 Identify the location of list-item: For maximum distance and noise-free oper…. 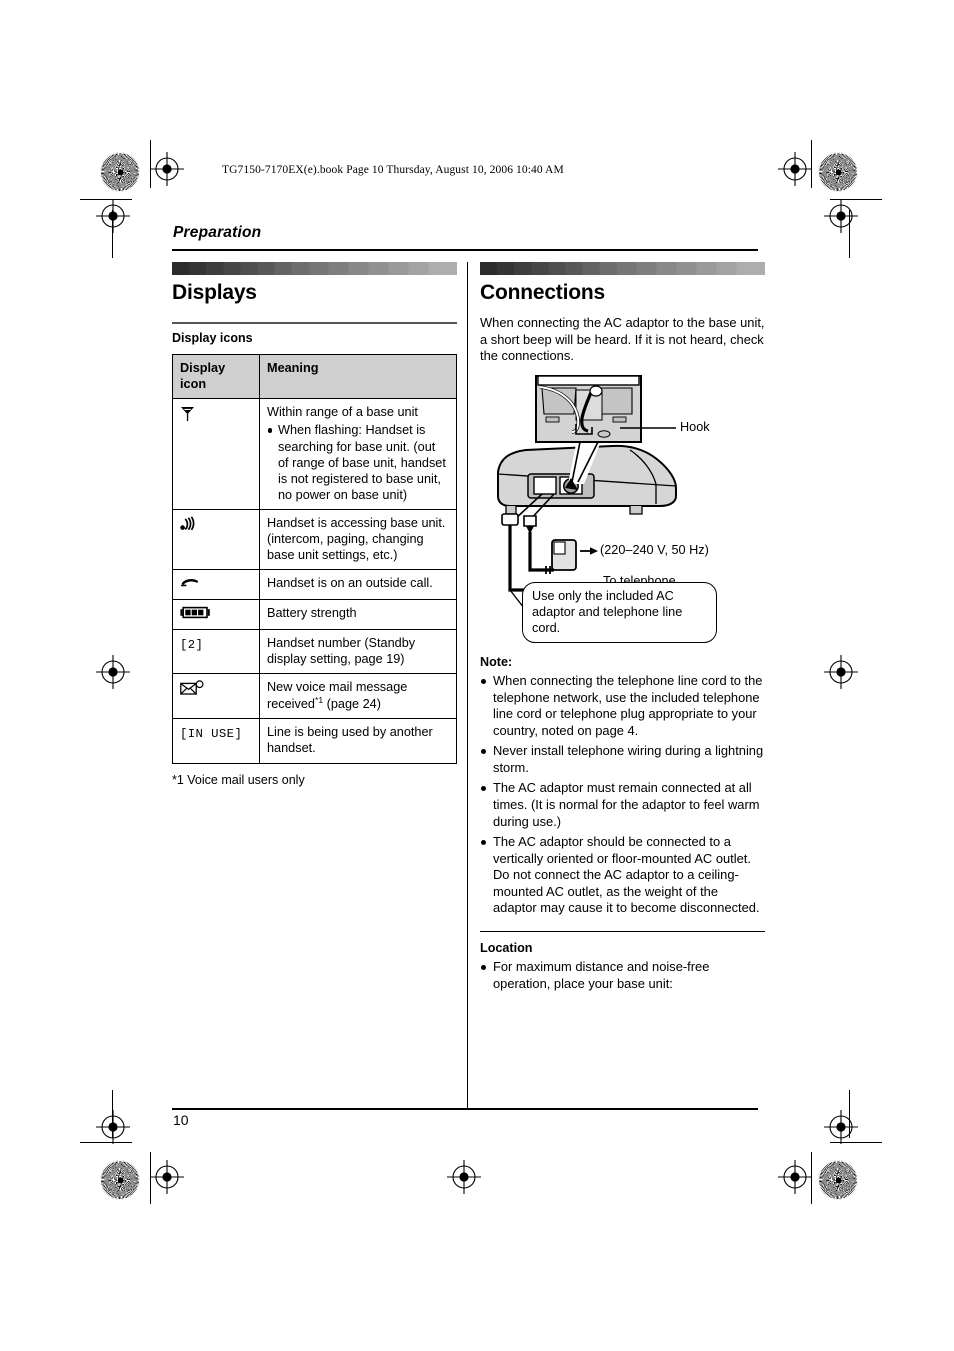
(622, 975).